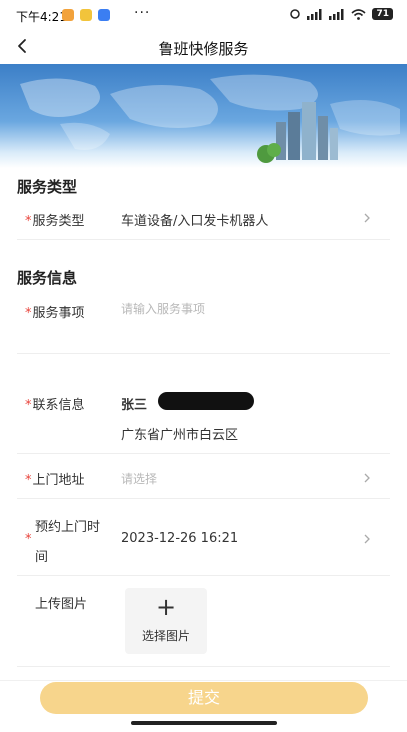 The image size is (407, 732). Describe the element at coordinates (142, 13) in the screenshot. I see `more-dots-icon: ···` at that location.